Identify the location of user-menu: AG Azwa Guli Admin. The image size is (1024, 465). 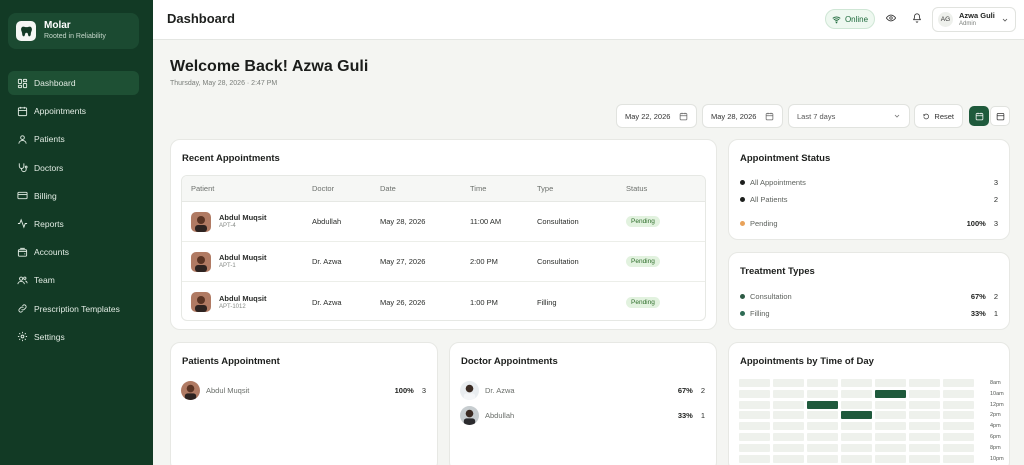
(974, 19).